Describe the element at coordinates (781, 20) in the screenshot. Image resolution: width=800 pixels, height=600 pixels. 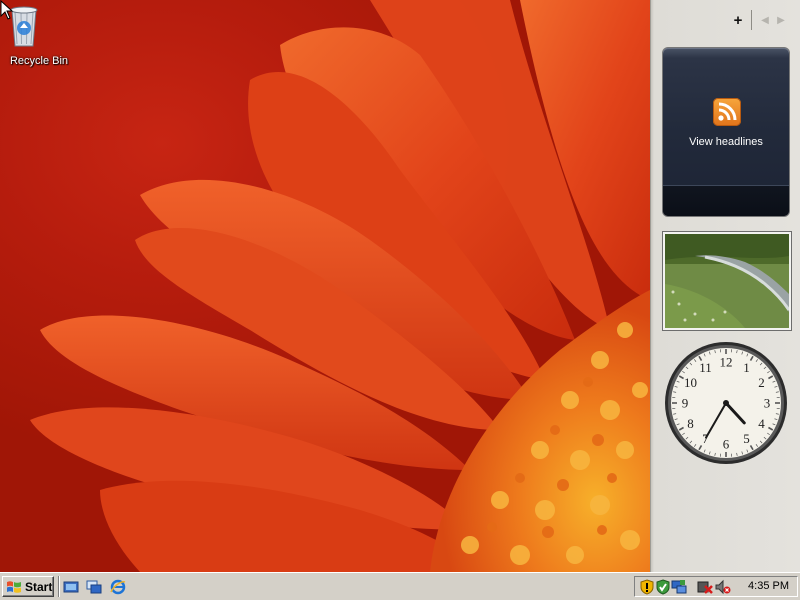
I see `next-page-button: ▶` at that location.